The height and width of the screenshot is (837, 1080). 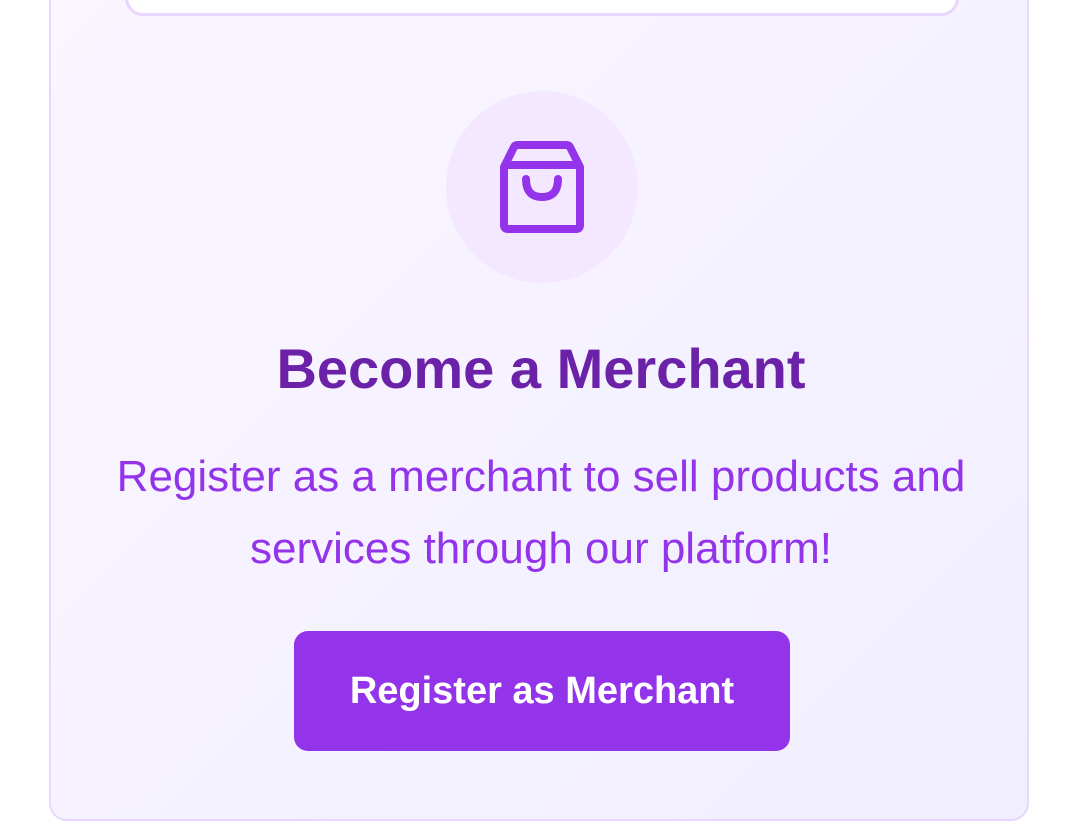 I want to click on shopping-bag-icon, so click(x=542, y=187).